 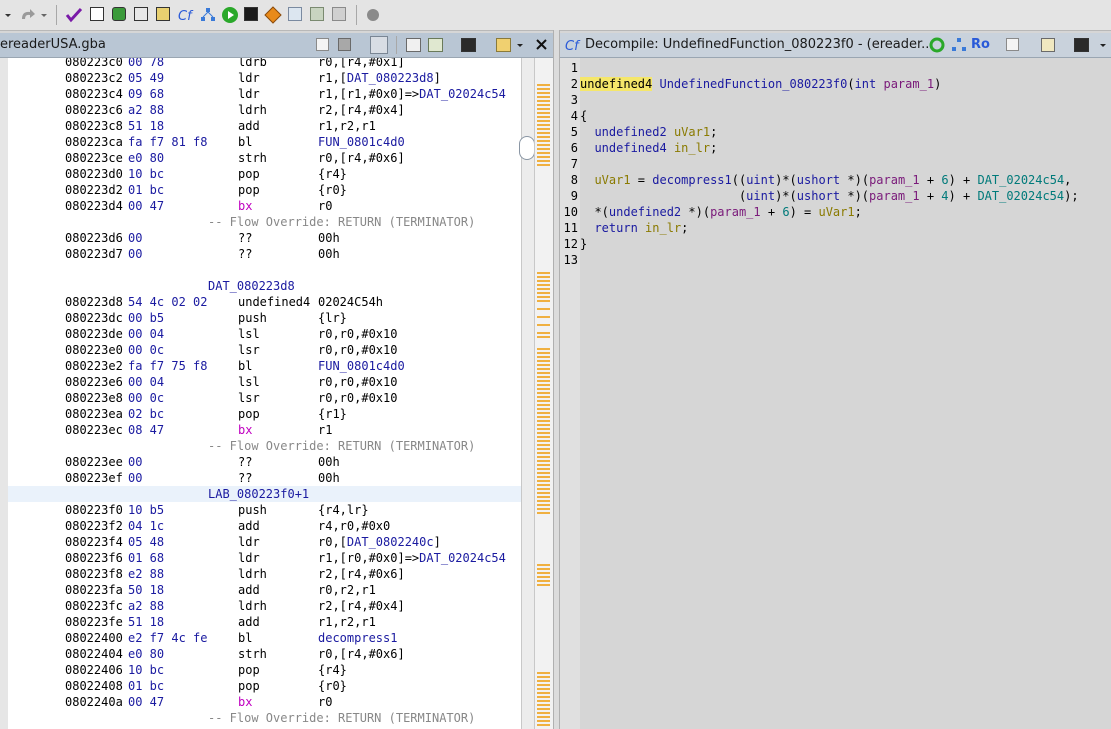 I want to click on listing-row: 080223fc a2 88 ldrh r2,[r4,#0x4], so click(x=264, y=606).